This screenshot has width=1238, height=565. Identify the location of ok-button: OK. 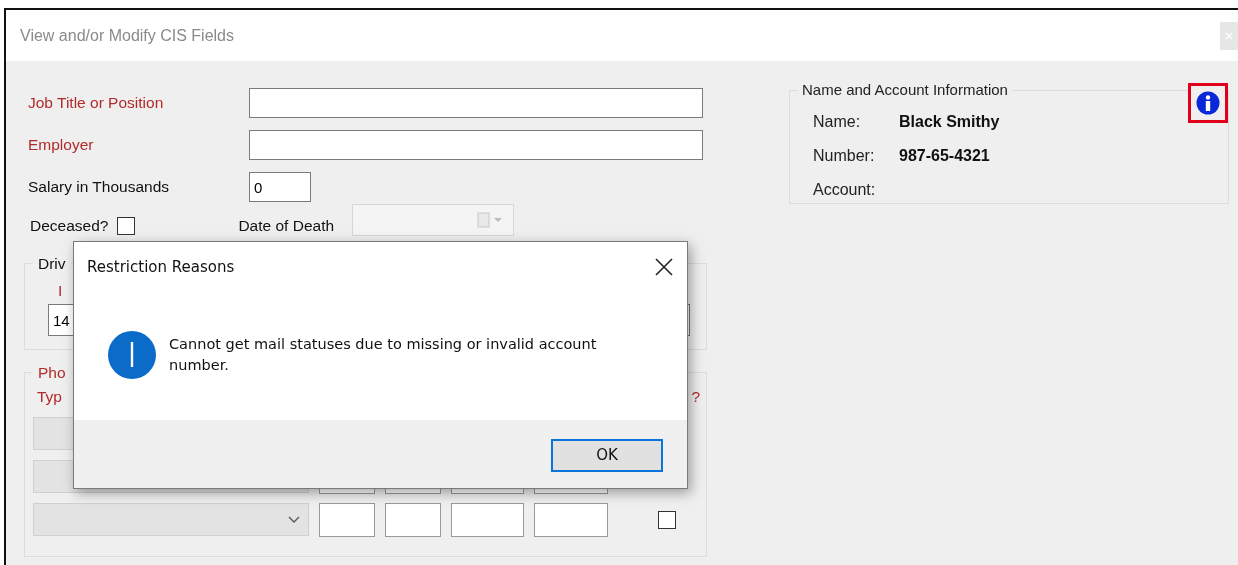
(607, 455).